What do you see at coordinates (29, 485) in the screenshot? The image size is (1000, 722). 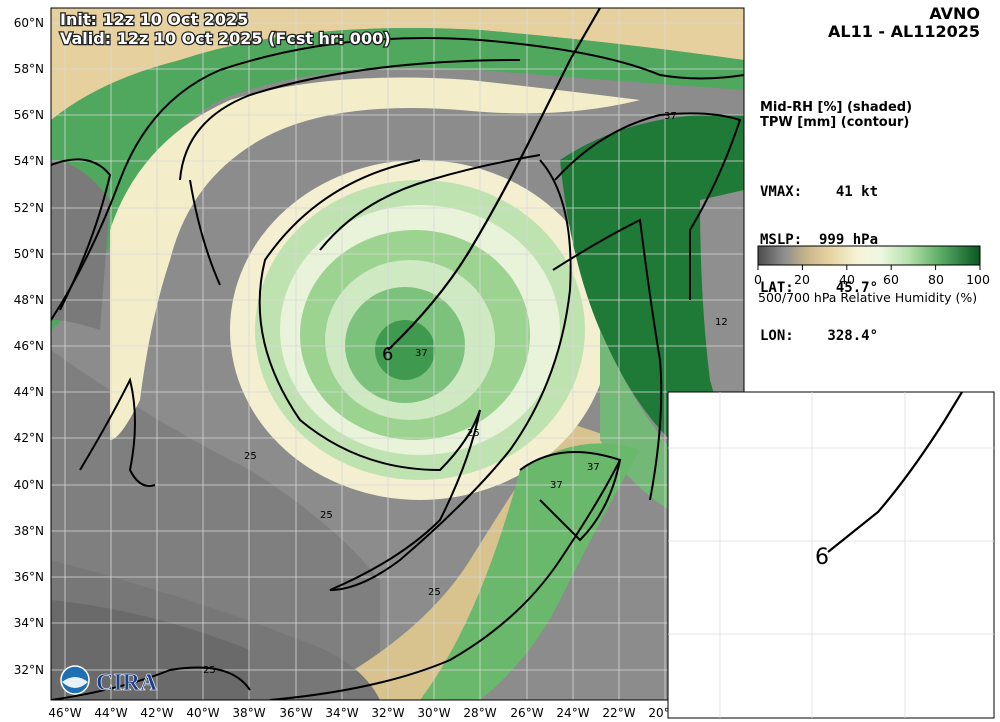 I see `lat-tick-label: 40°N` at bounding box center [29, 485].